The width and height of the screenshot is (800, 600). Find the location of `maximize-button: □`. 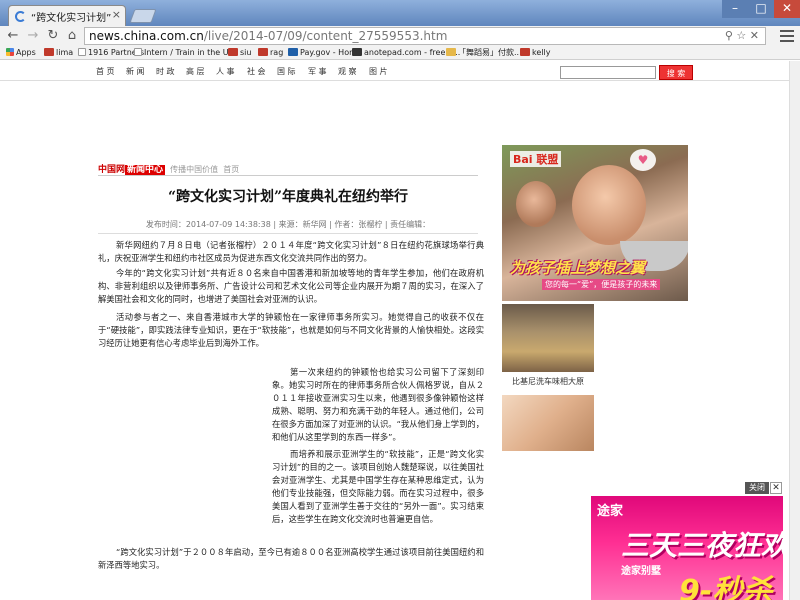

maximize-button: □ is located at coordinates (761, 9).